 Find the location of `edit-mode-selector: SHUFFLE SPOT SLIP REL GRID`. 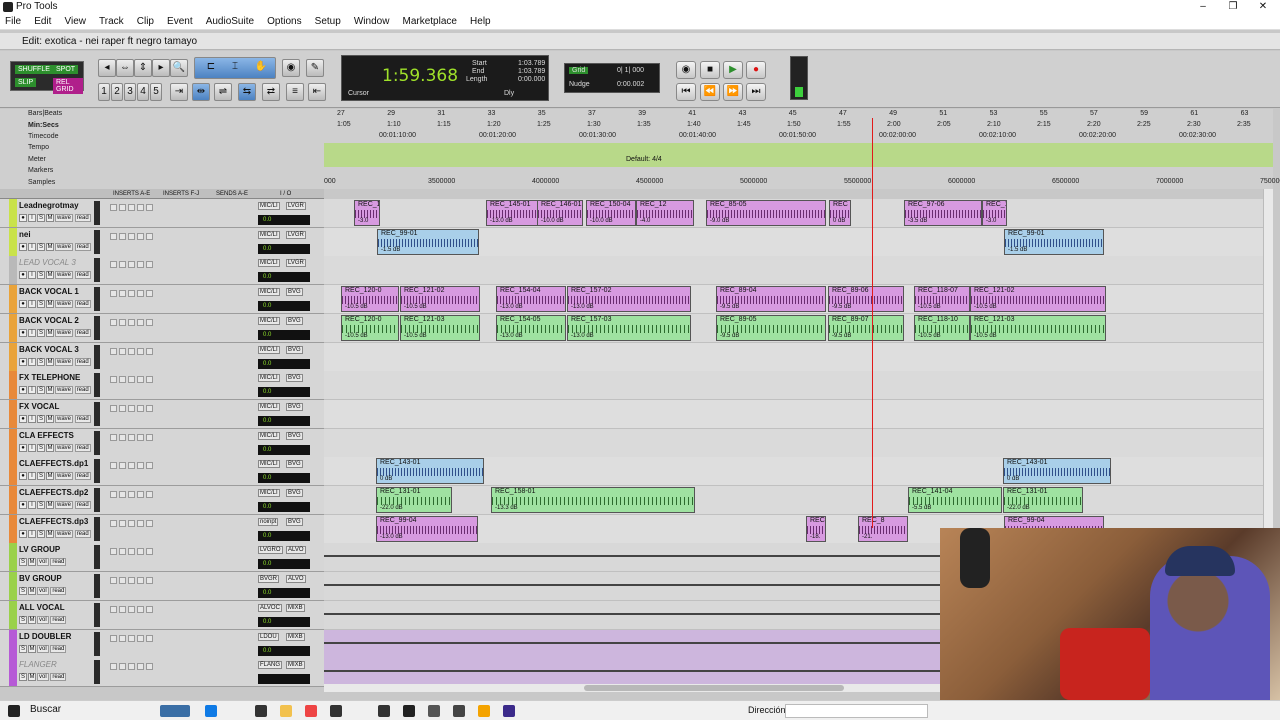

edit-mode-selector: SHUFFLE SPOT SLIP REL GRID is located at coordinates (47, 77).